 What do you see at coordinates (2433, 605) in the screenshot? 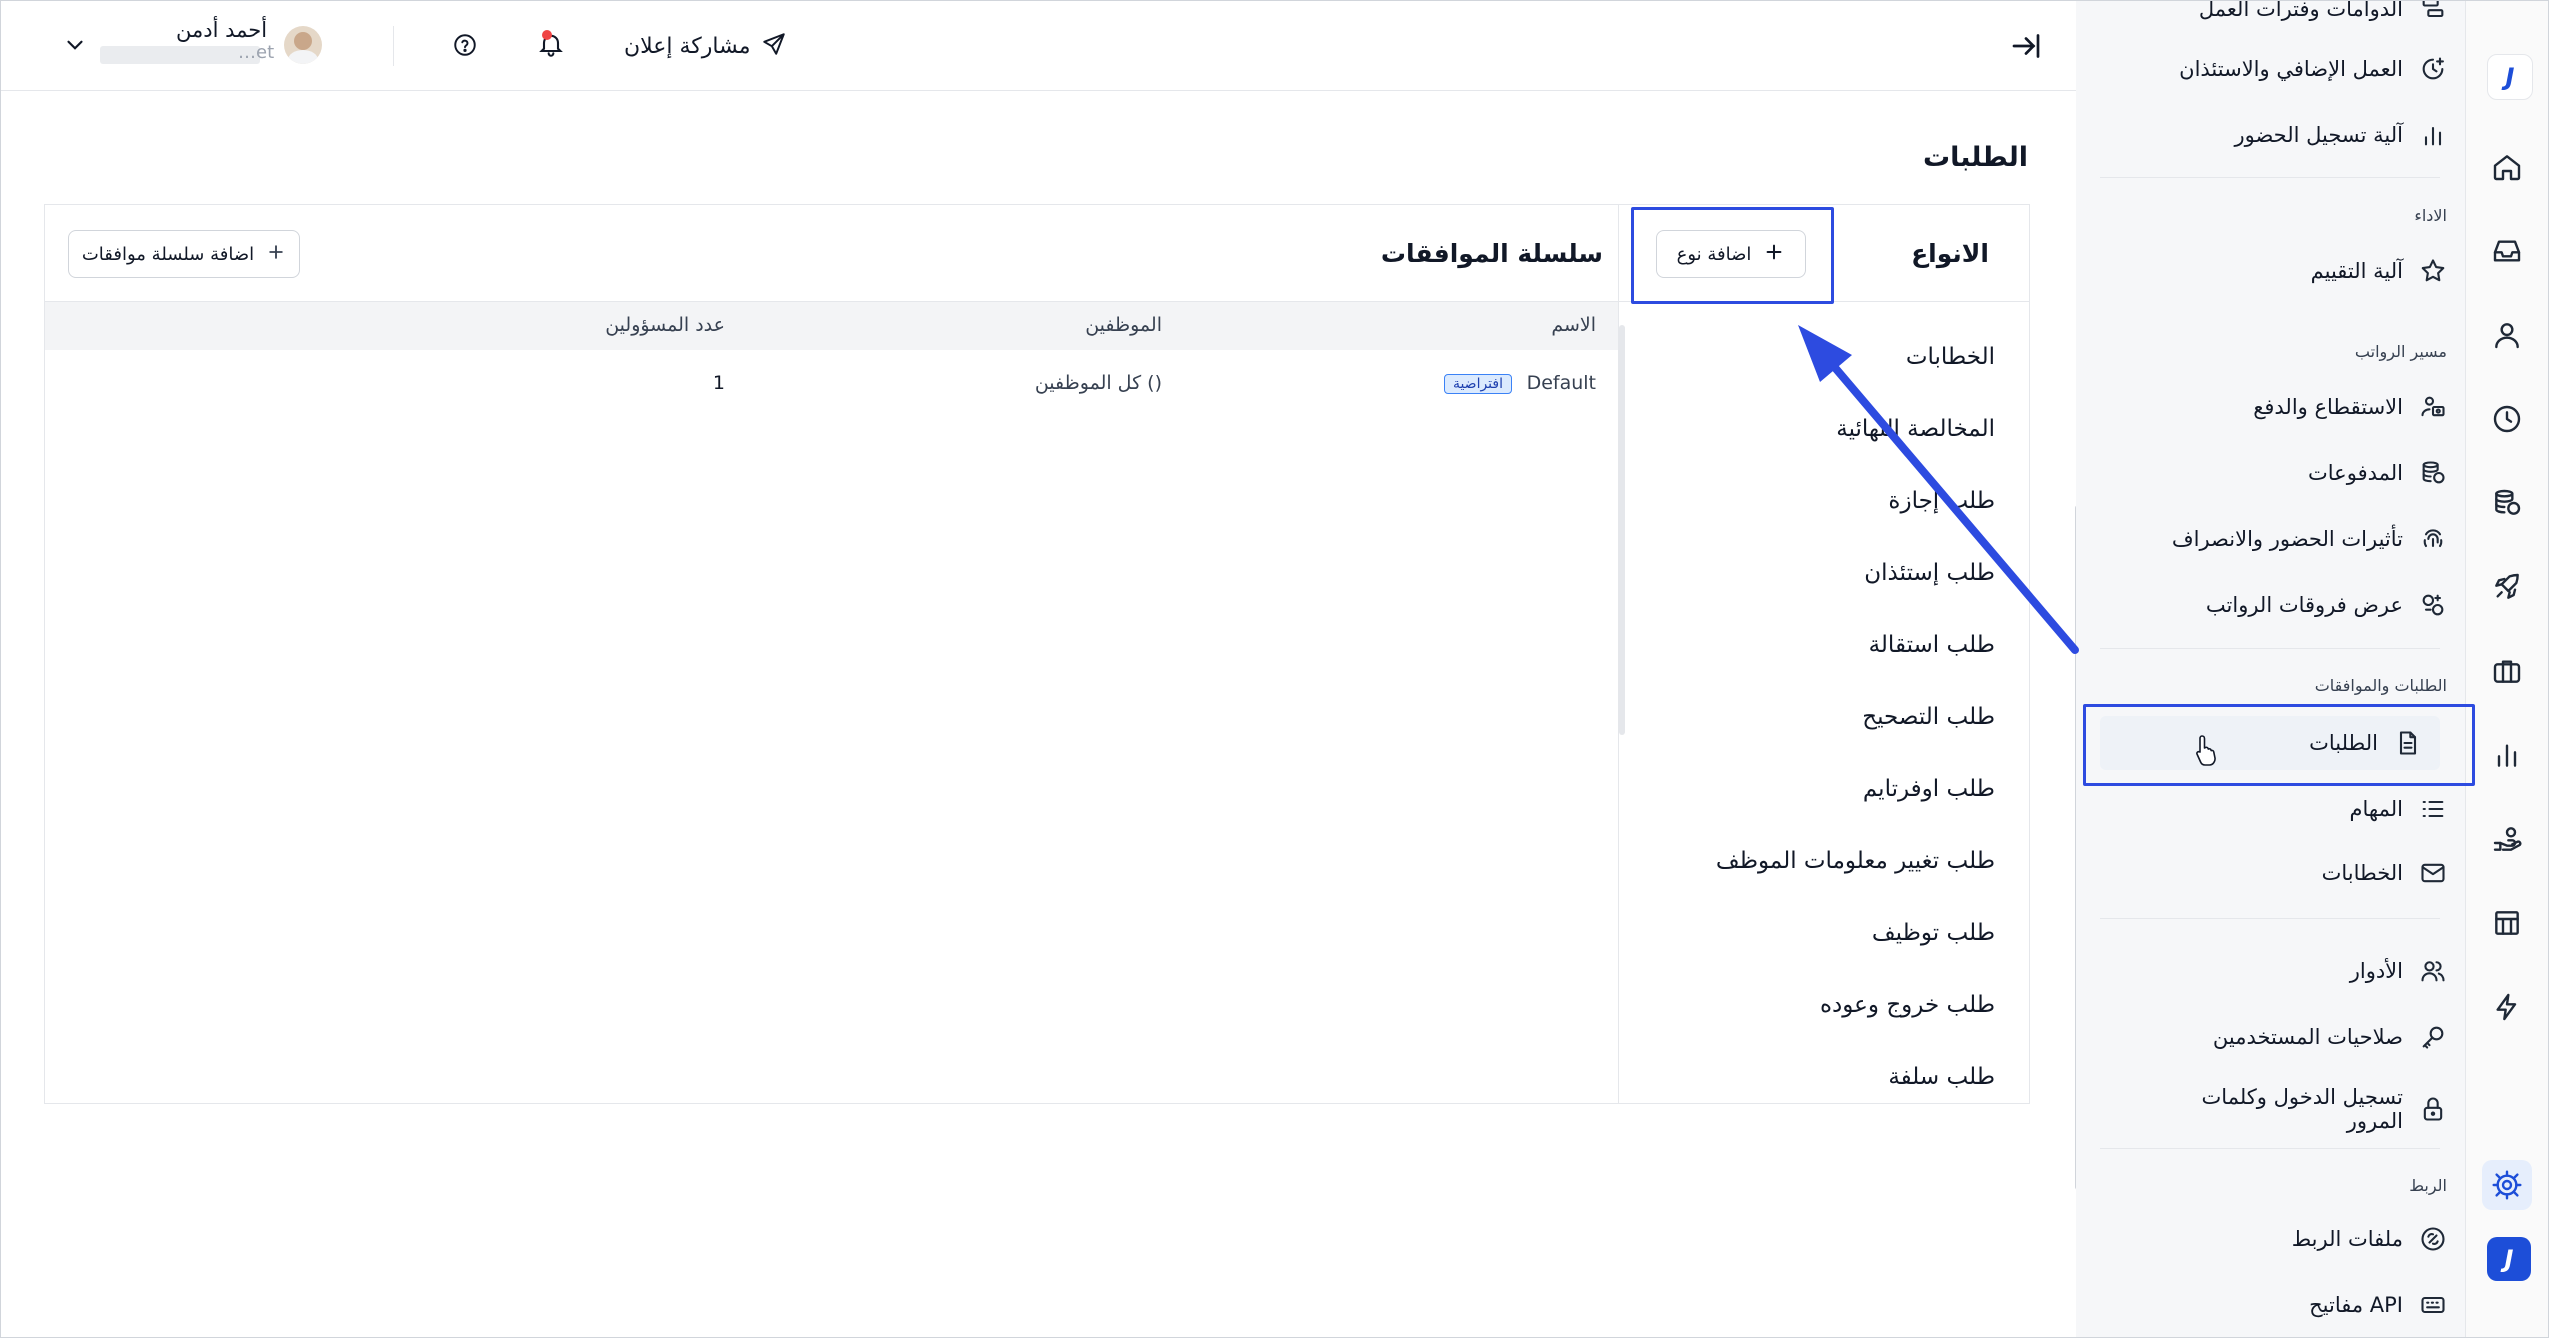
I see `diff-icon` at bounding box center [2433, 605].